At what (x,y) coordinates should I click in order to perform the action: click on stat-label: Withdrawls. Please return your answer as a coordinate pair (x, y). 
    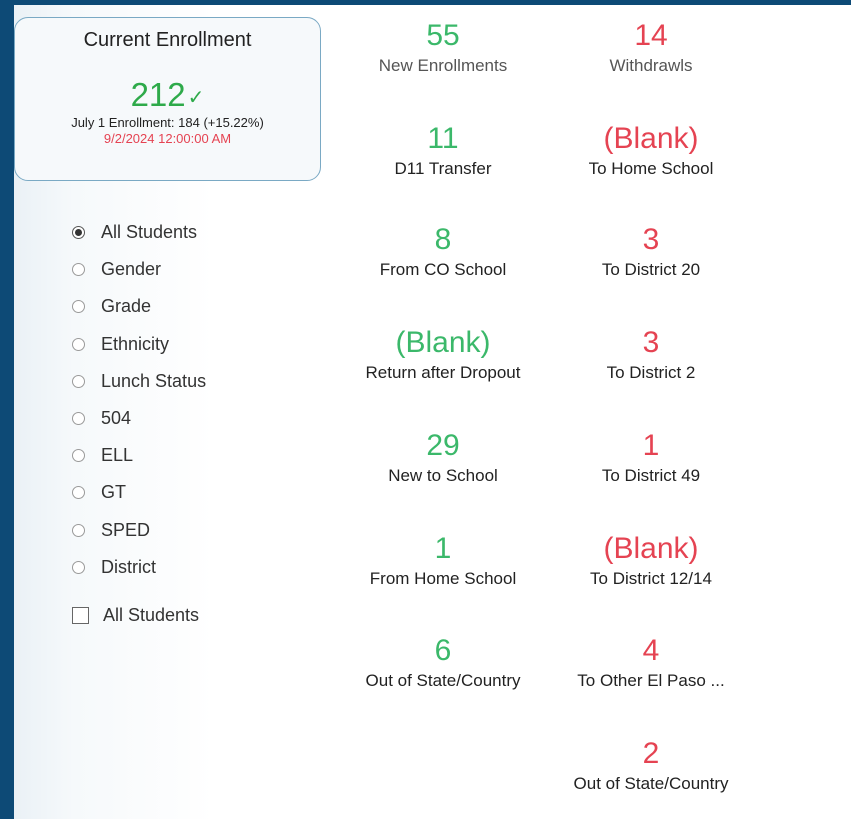
    Looking at the image, I should click on (651, 65).